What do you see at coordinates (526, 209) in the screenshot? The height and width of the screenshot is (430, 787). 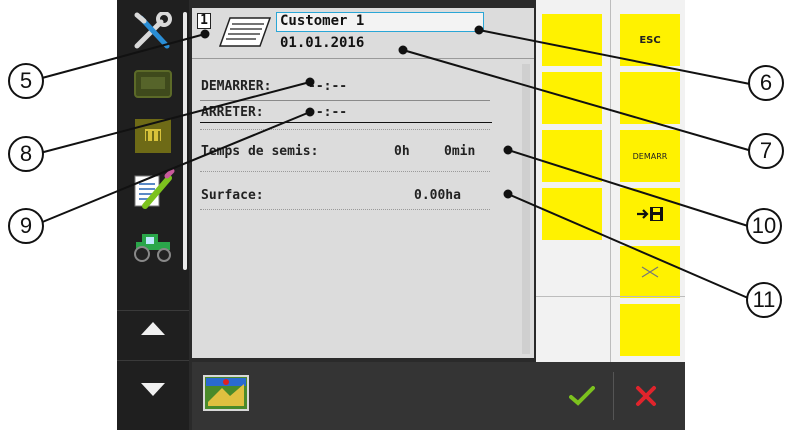 I see `panel-scrollbar` at bounding box center [526, 209].